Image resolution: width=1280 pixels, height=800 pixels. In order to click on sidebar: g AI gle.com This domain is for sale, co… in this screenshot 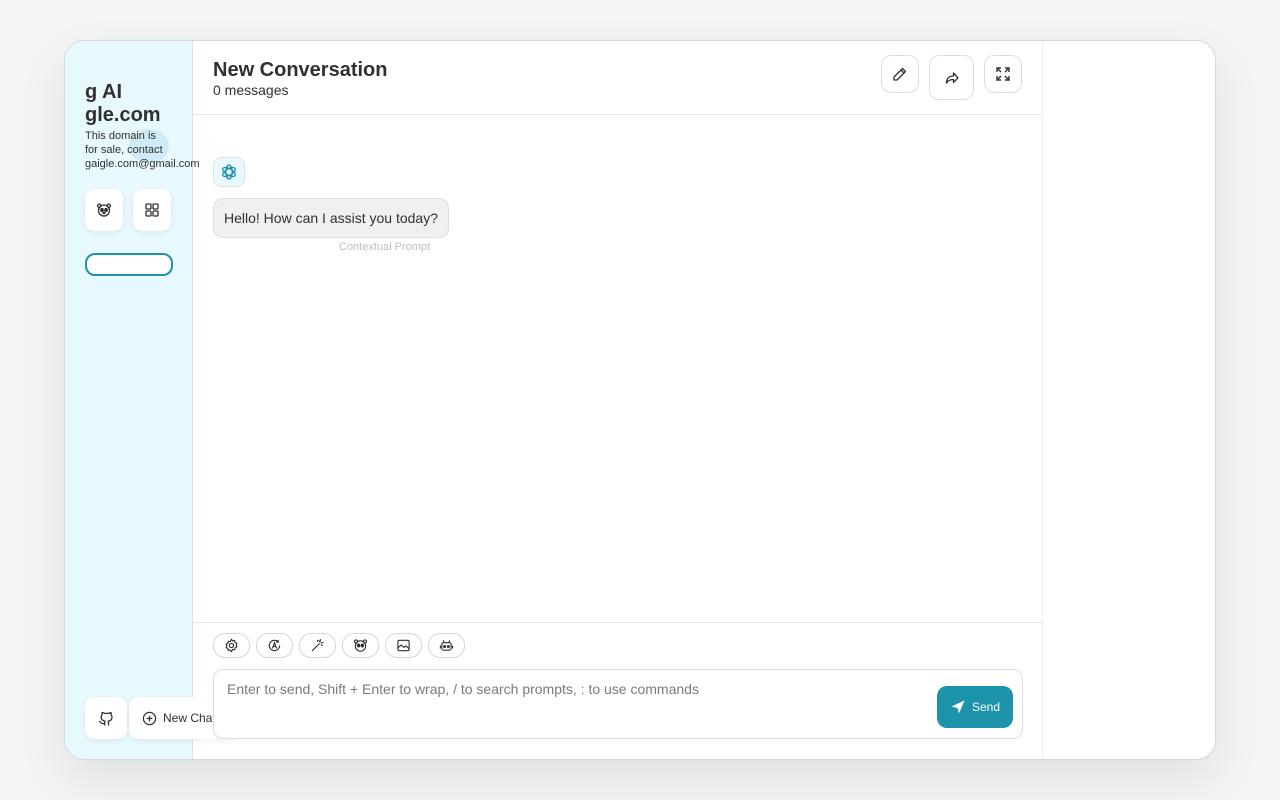, I will do `click(152, 400)`.